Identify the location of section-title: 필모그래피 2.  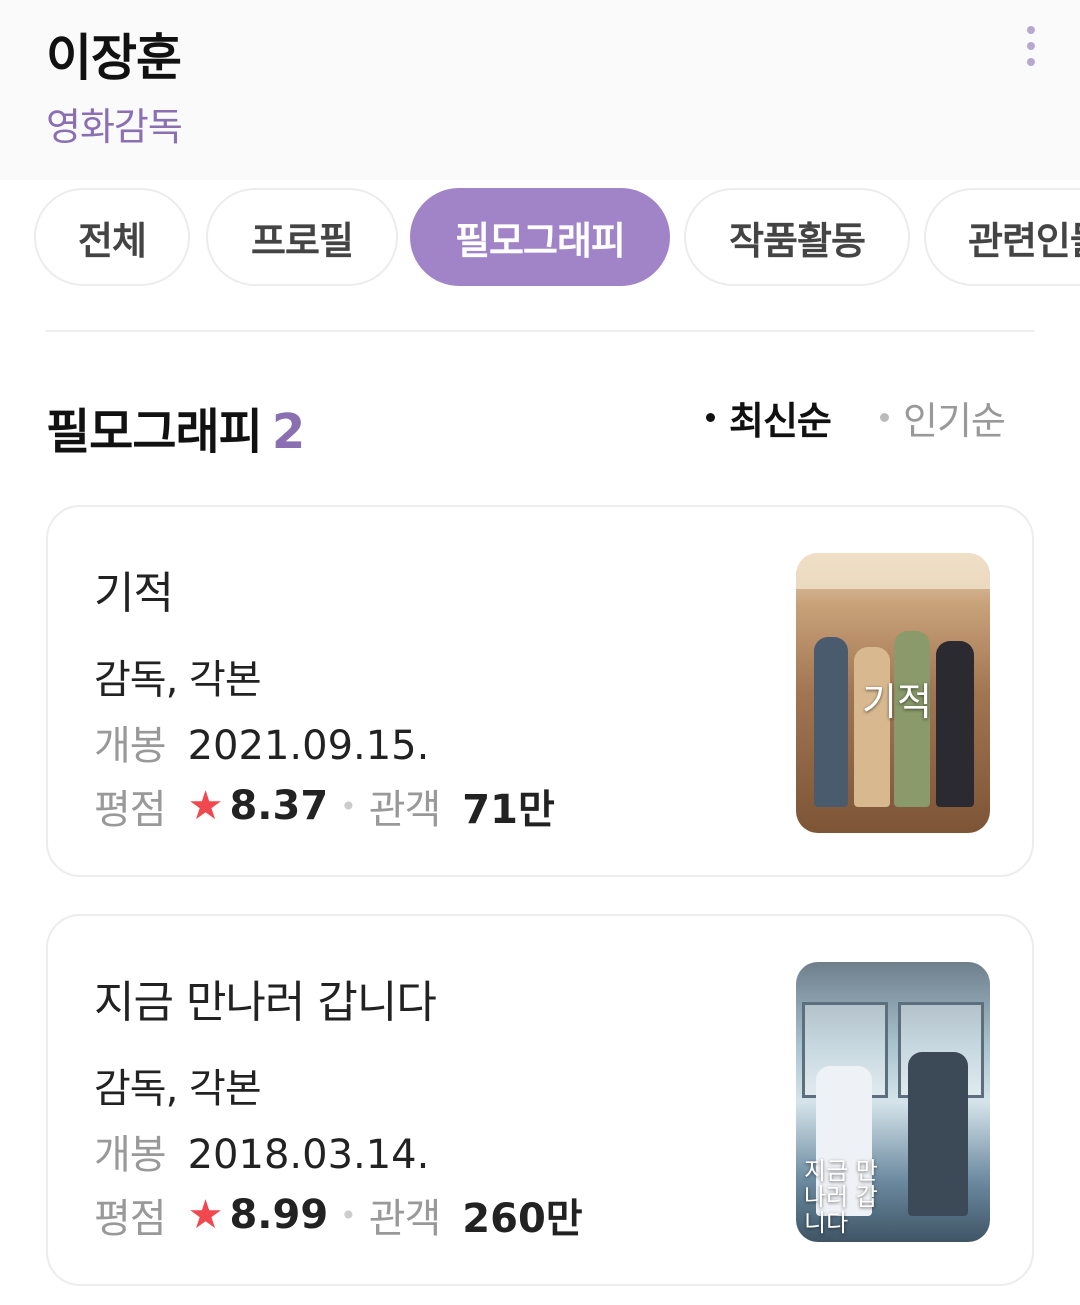
(175, 427).